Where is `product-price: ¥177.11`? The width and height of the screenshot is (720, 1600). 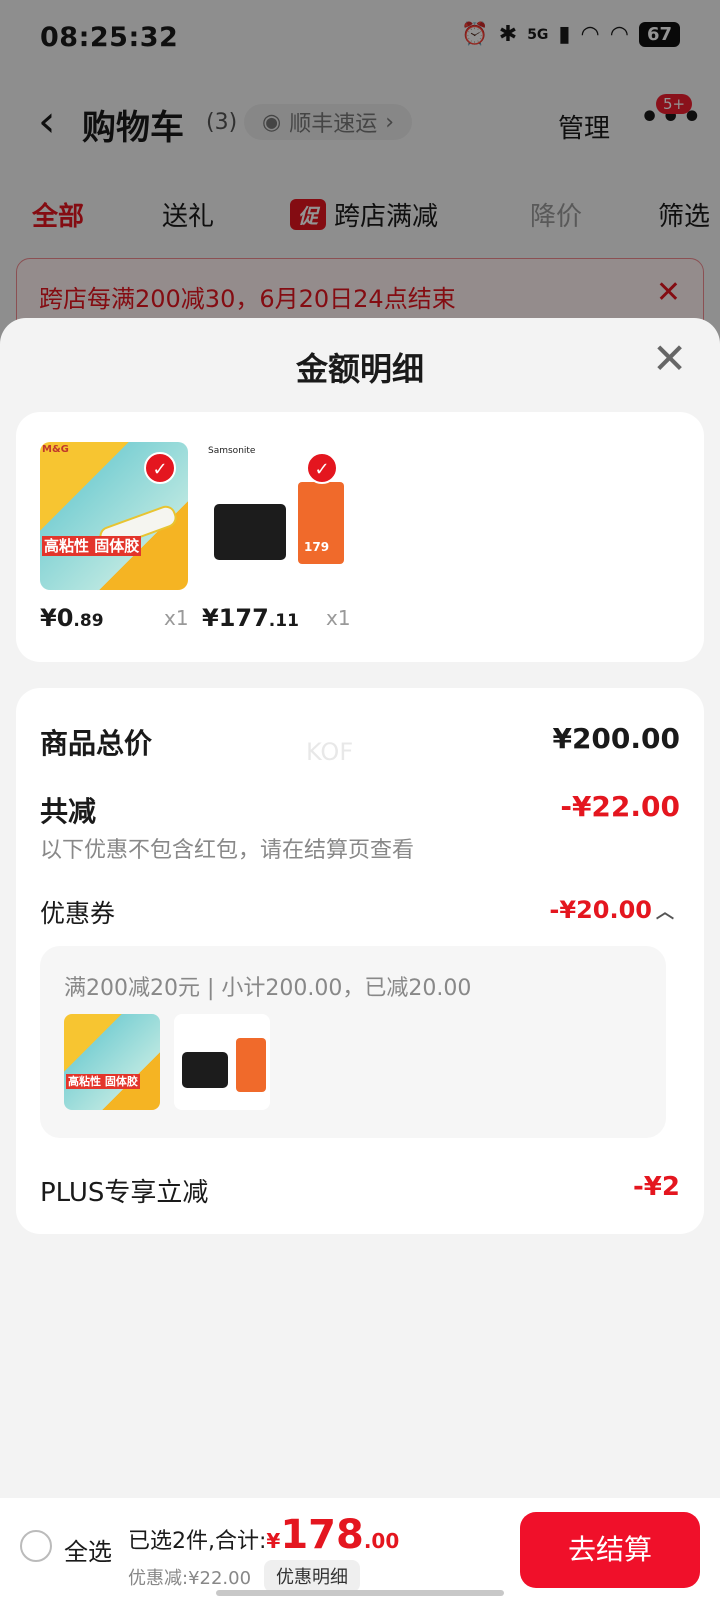
product-price: ¥177.11 is located at coordinates (250, 618).